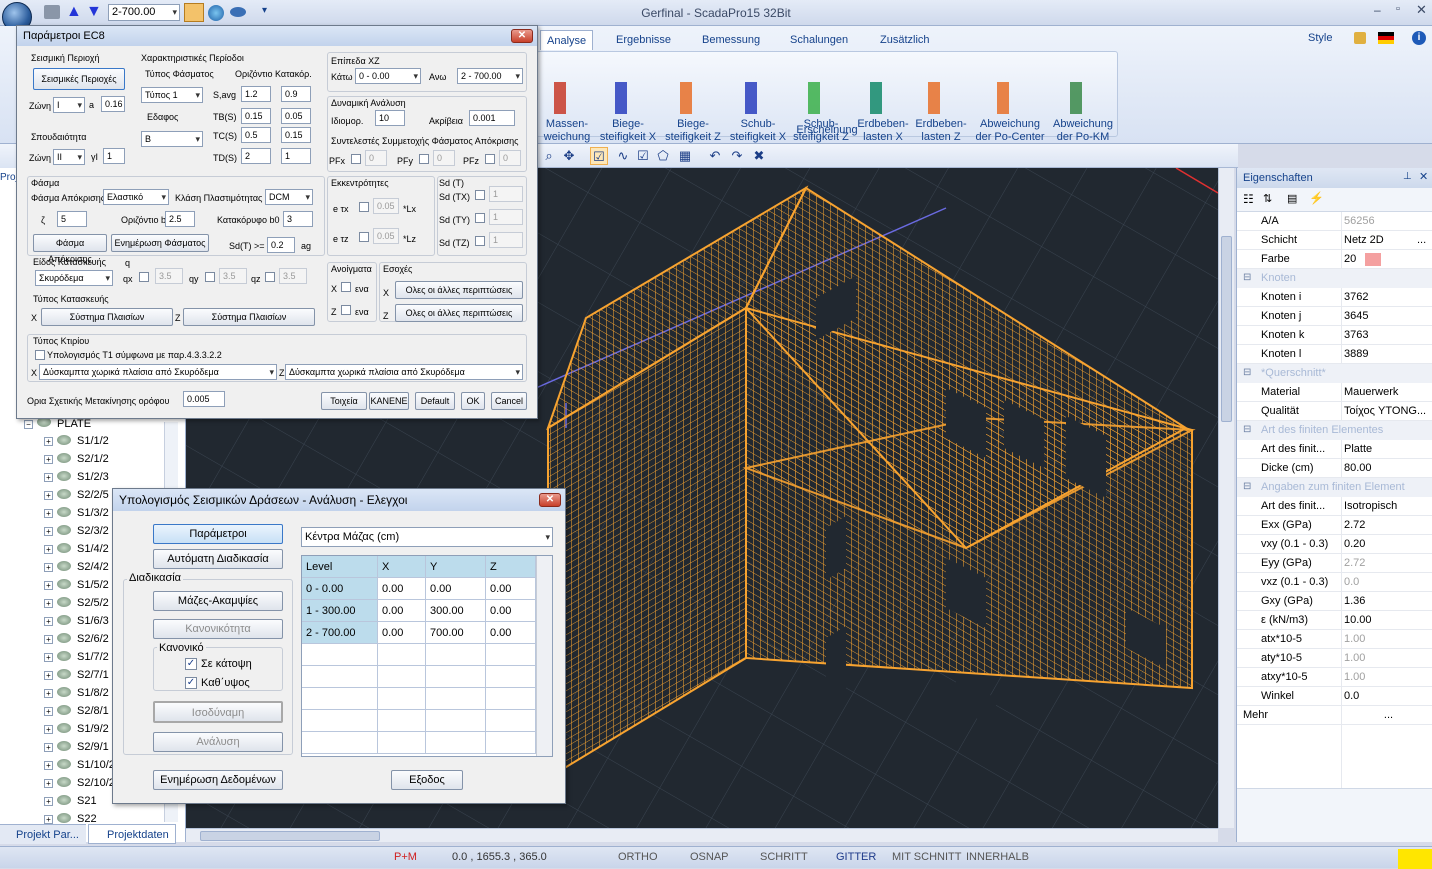 The image size is (1432, 869). I want to click on property-value: Mauerwerk, so click(1386, 392).